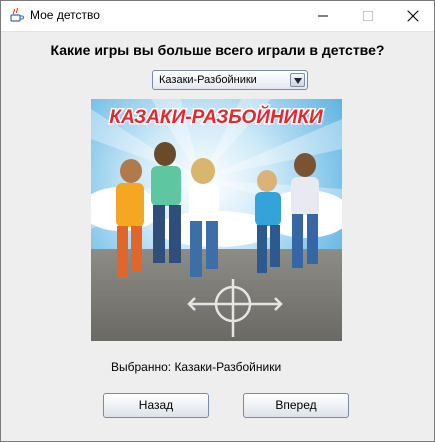  I want to click on game-select-combobox: Казаки-Разбойники, so click(230, 80).